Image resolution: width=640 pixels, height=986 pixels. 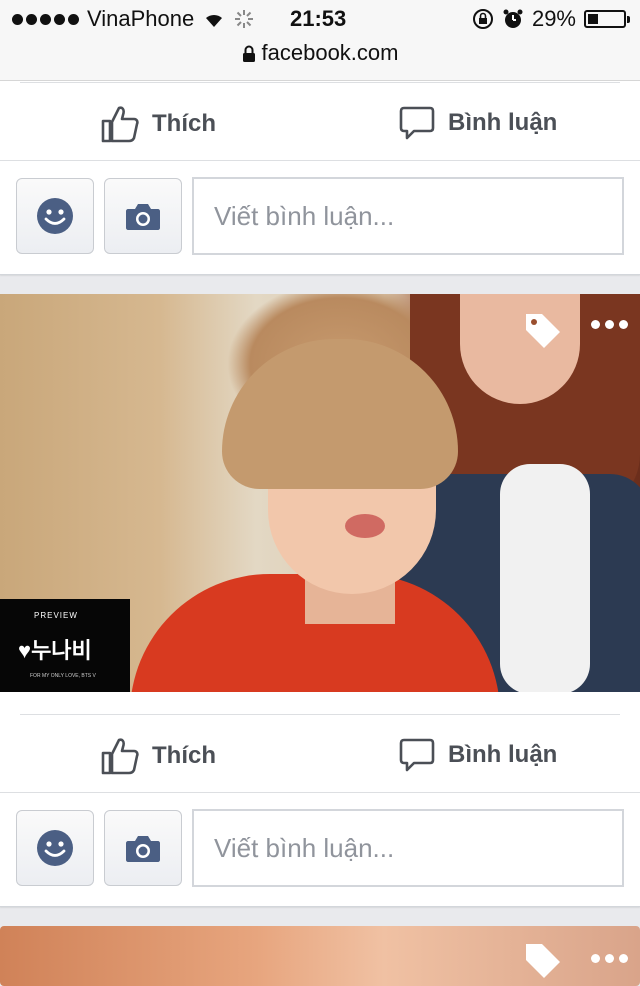 What do you see at coordinates (55, 650) in the screenshot?
I see `preview-title: ♥누나비` at bounding box center [55, 650].